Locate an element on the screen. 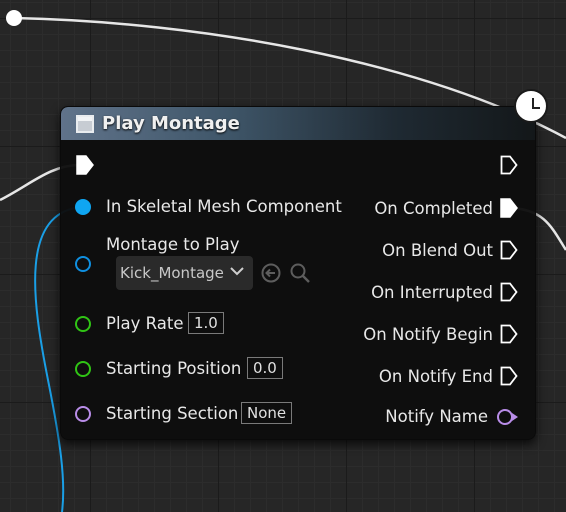  montage-asset-dropdown: Kick_Montage is located at coordinates (184, 273).